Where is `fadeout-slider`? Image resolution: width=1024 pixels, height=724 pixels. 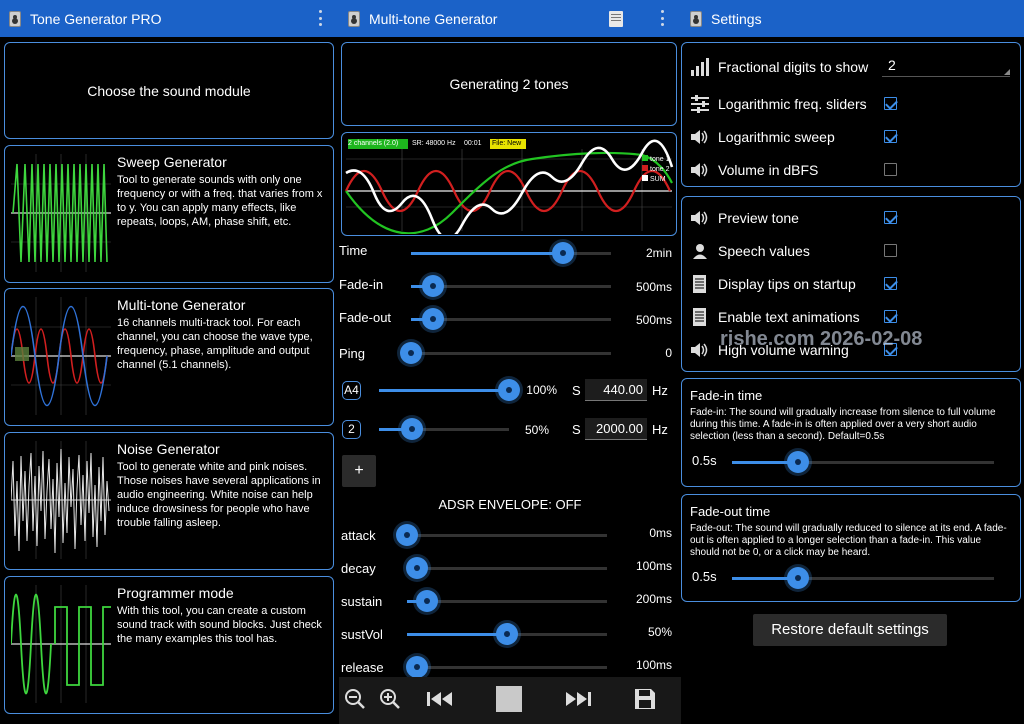
fadeout-slider is located at coordinates (511, 319).